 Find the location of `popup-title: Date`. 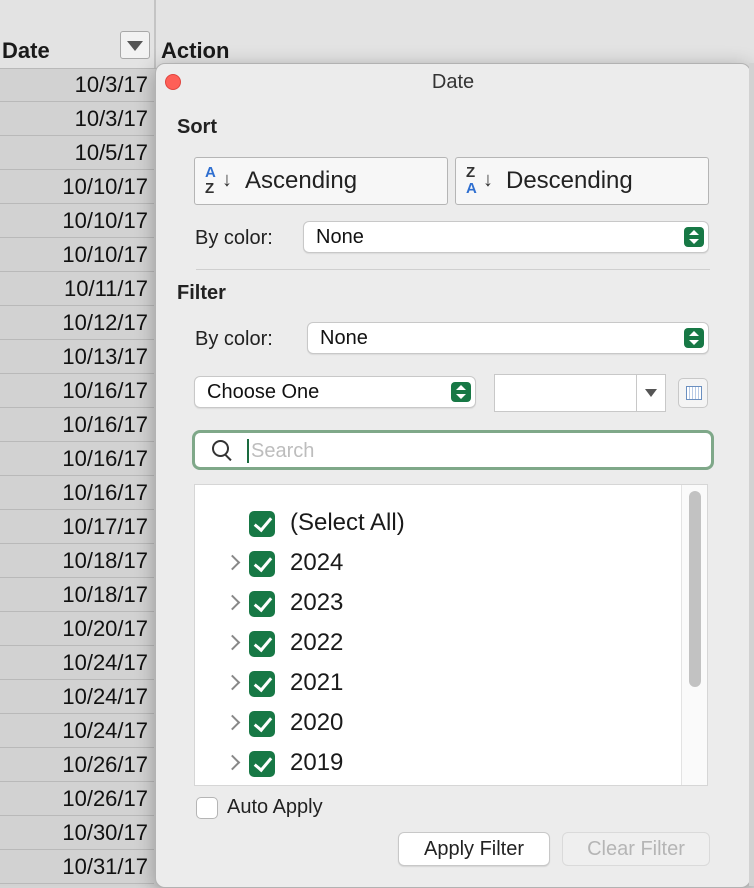

popup-title: Date is located at coordinates (453, 82).